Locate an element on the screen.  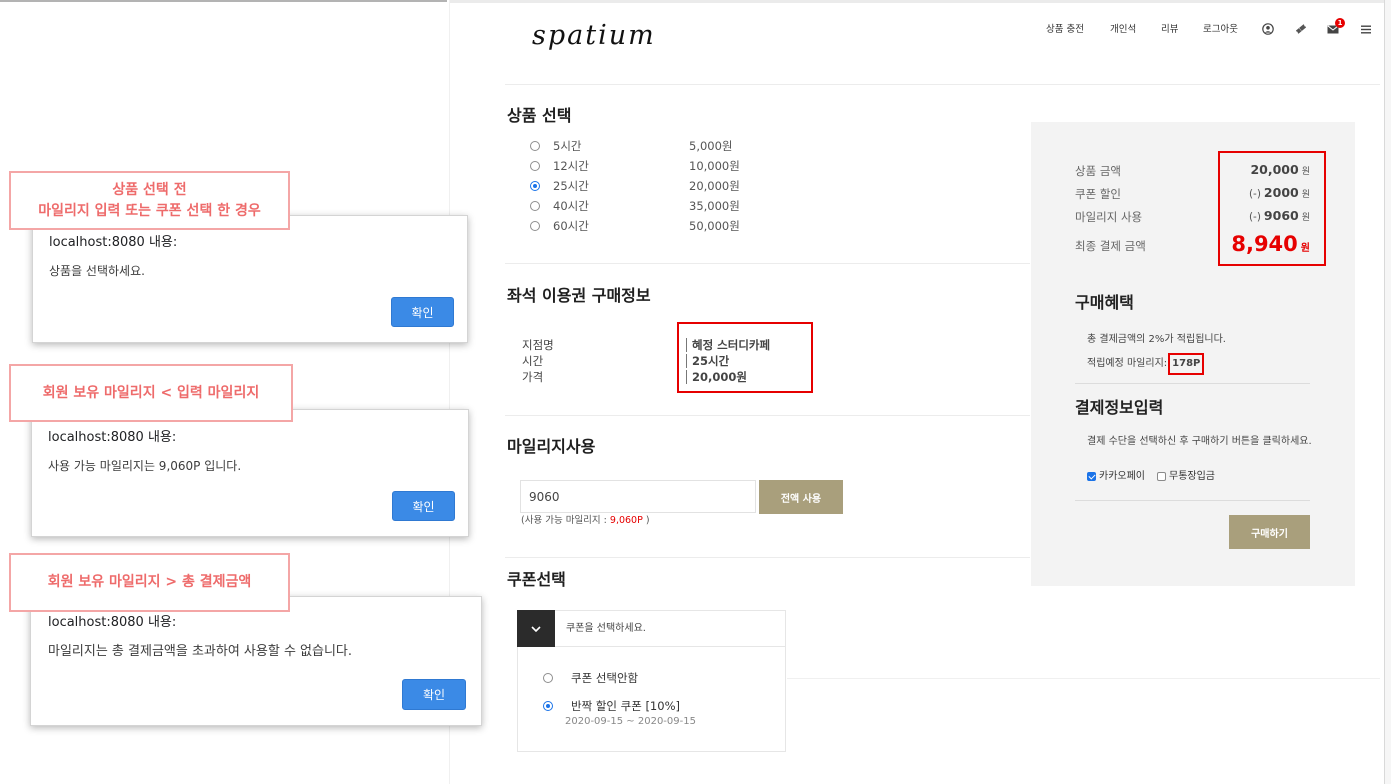
option-label: 25시간 is located at coordinates (571, 186).